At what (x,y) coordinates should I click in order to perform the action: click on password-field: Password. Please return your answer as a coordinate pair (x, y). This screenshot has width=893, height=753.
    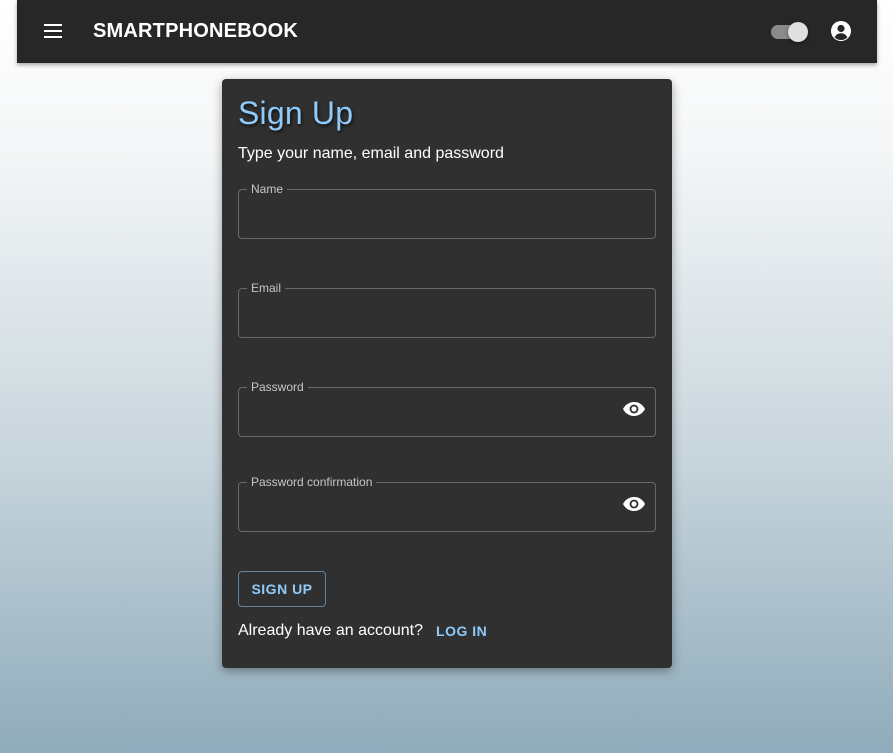
    Looking at the image, I should click on (447, 409).